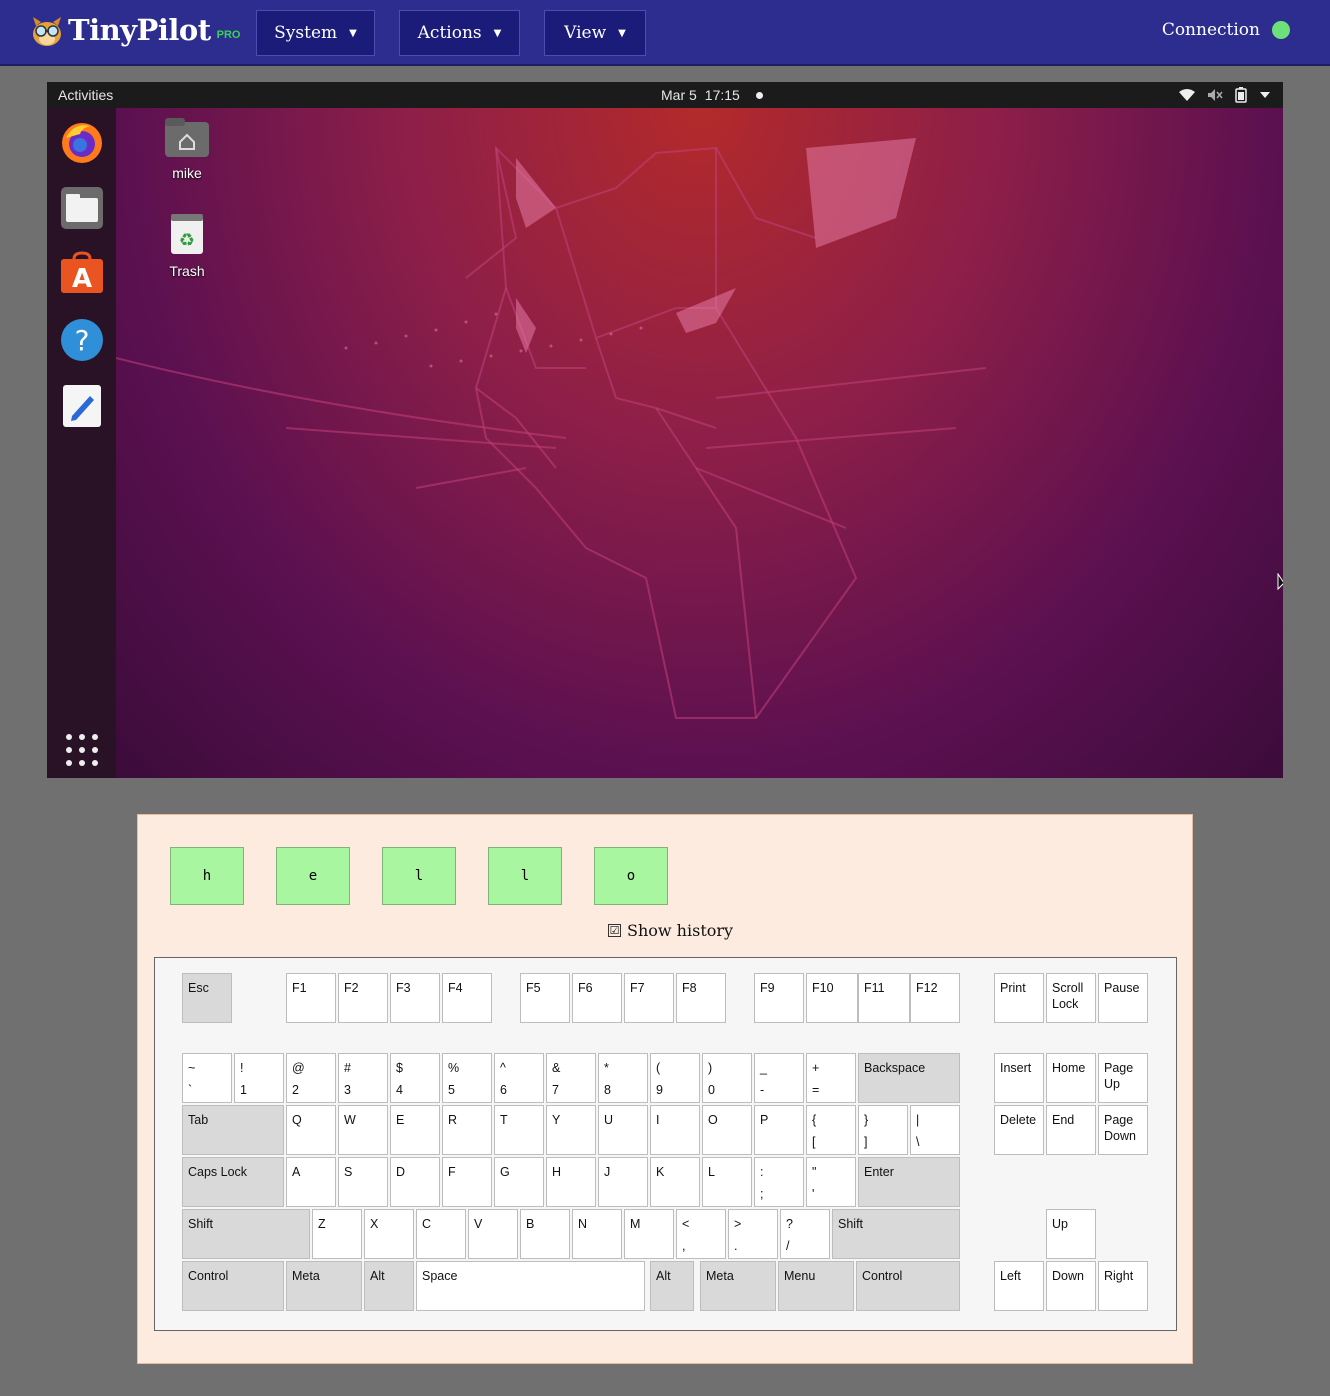  Describe the element at coordinates (701, 1234) in the screenshot. I see `key-symbol-4-8: <,` at that location.